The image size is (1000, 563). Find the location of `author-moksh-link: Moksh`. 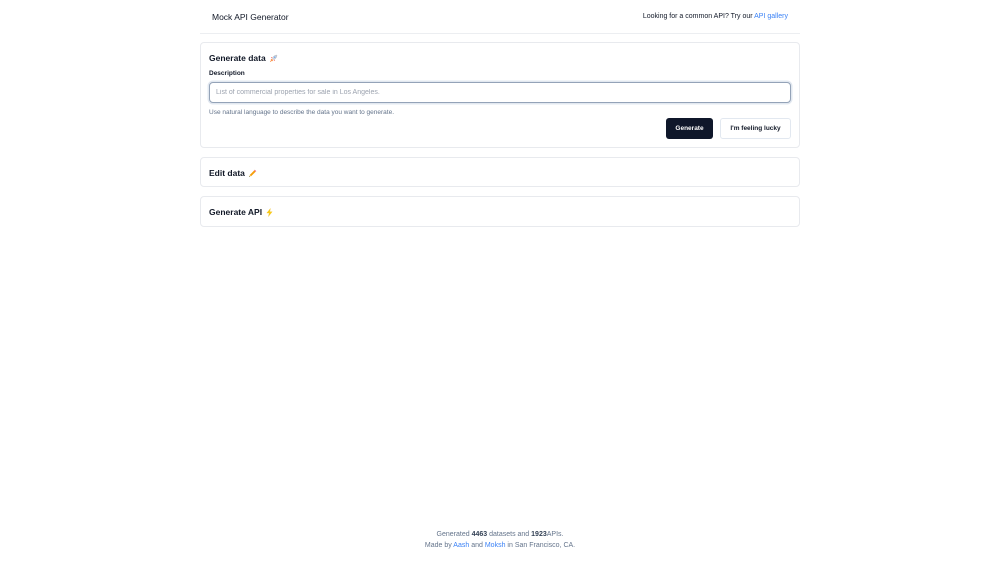

author-moksh-link: Moksh is located at coordinates (495, 545).